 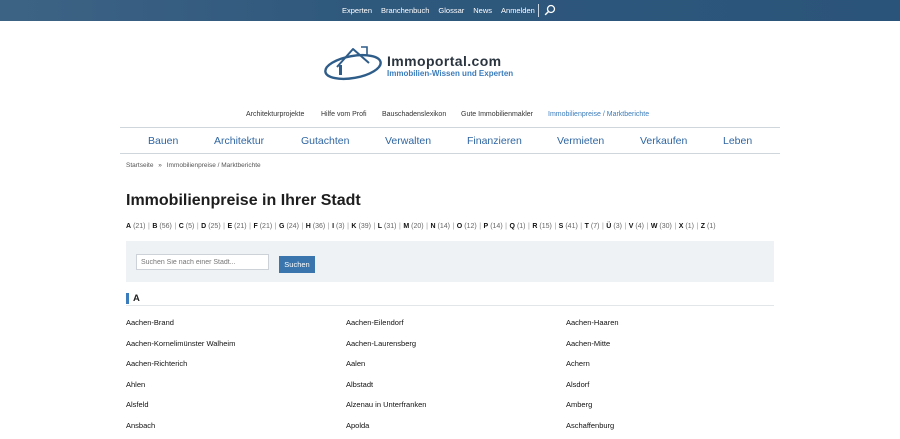 I want to click on subnav-hilfe-vom-profi: Hilfe vom Profi, so click(x=344, y=114).